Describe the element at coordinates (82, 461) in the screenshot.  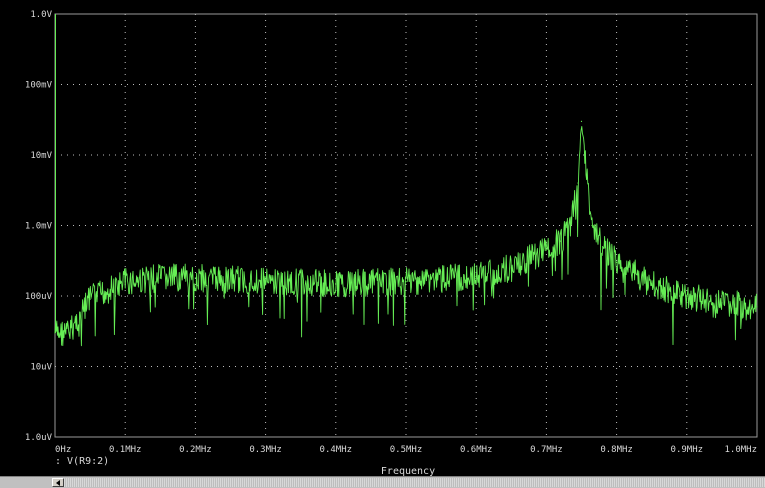
I see `series-legend: : V(R9:2)` at that location.